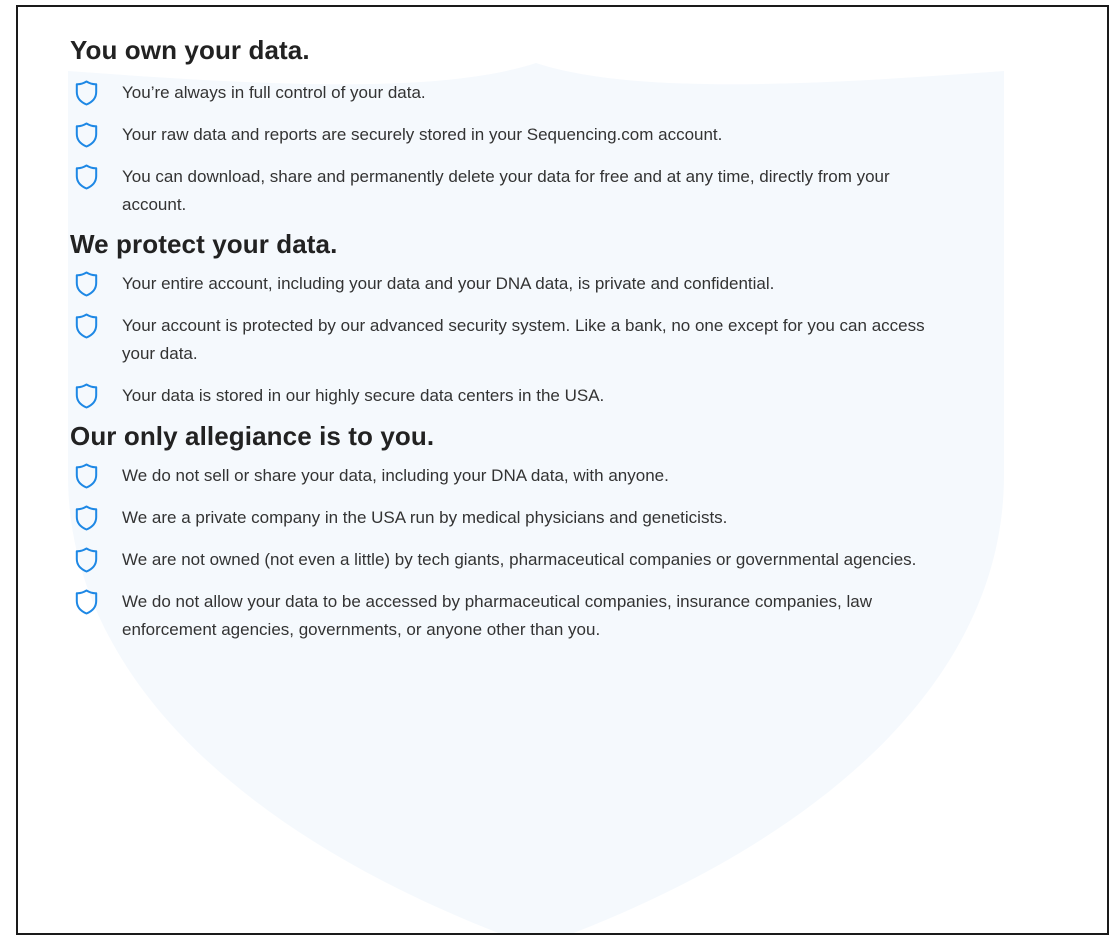 Image resolution: width=1113 pixels, height=935 pixels. What do you see at coordinates (204, 244) in the screenshot?
I see `section-title: We protect your data.` at bounding box center [204, 244].